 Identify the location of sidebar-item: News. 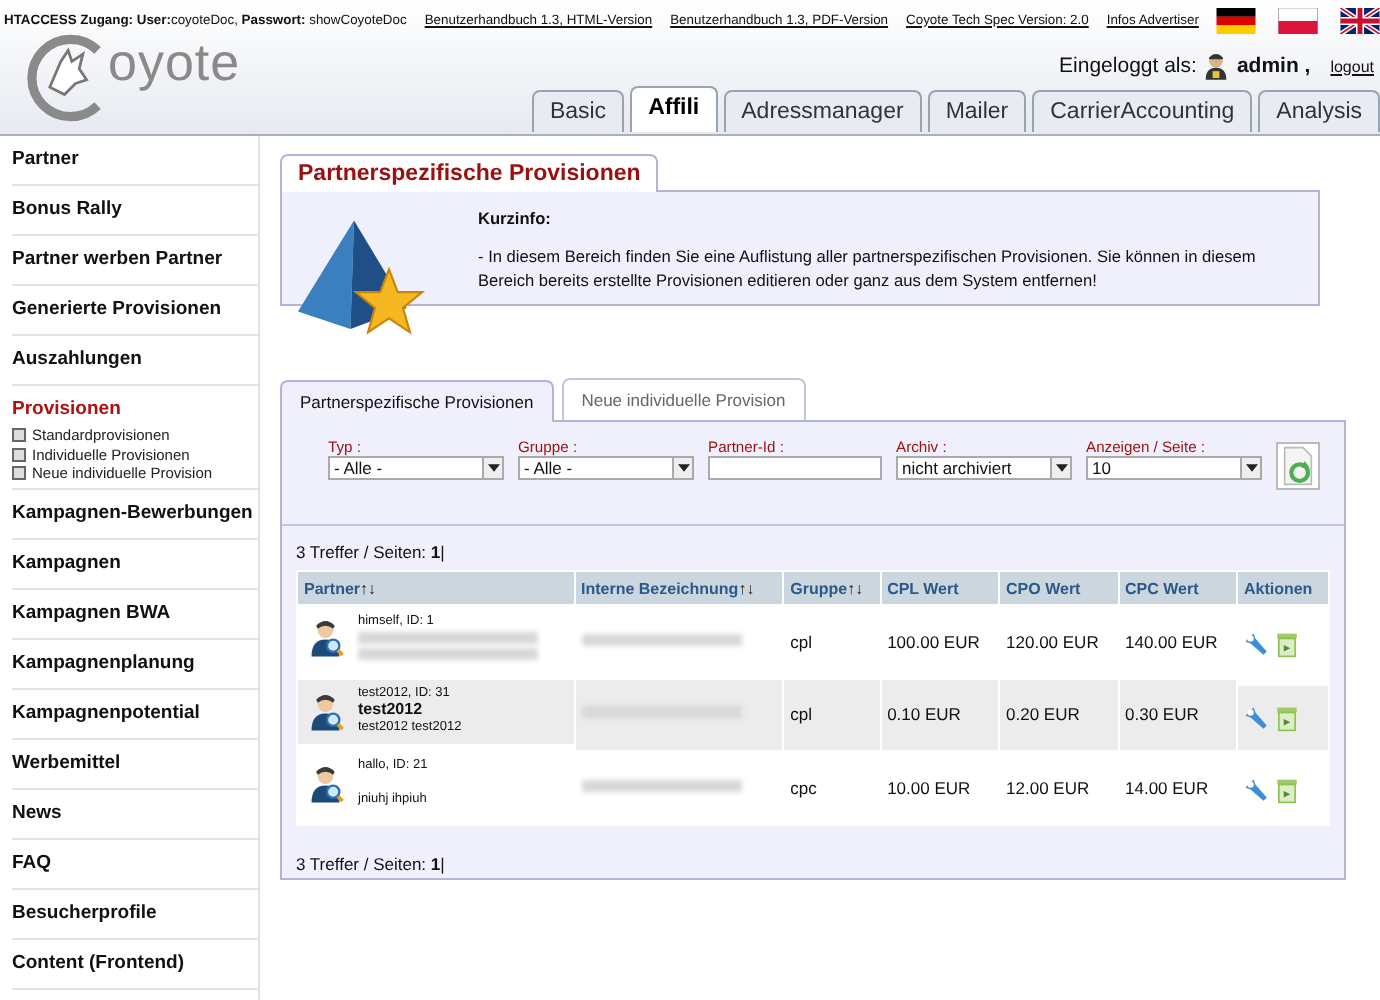
(135, 813).